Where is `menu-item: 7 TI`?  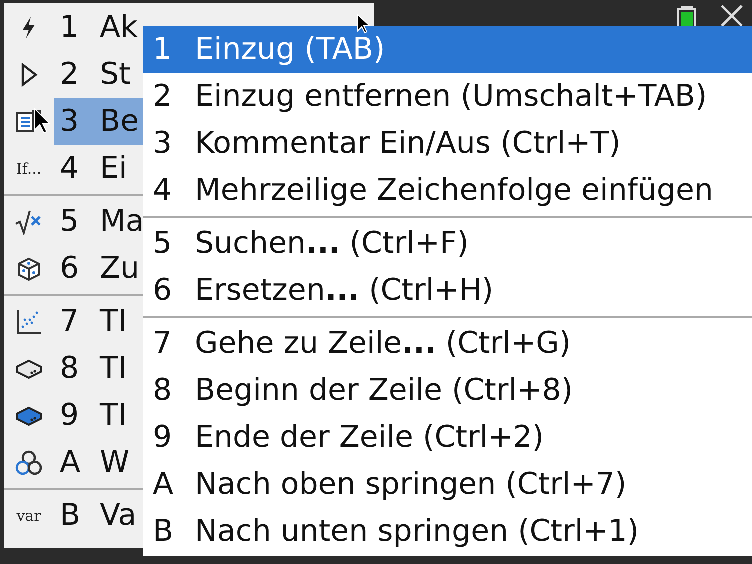
menu-item: 7 TI is located at coordinates (98, 321).